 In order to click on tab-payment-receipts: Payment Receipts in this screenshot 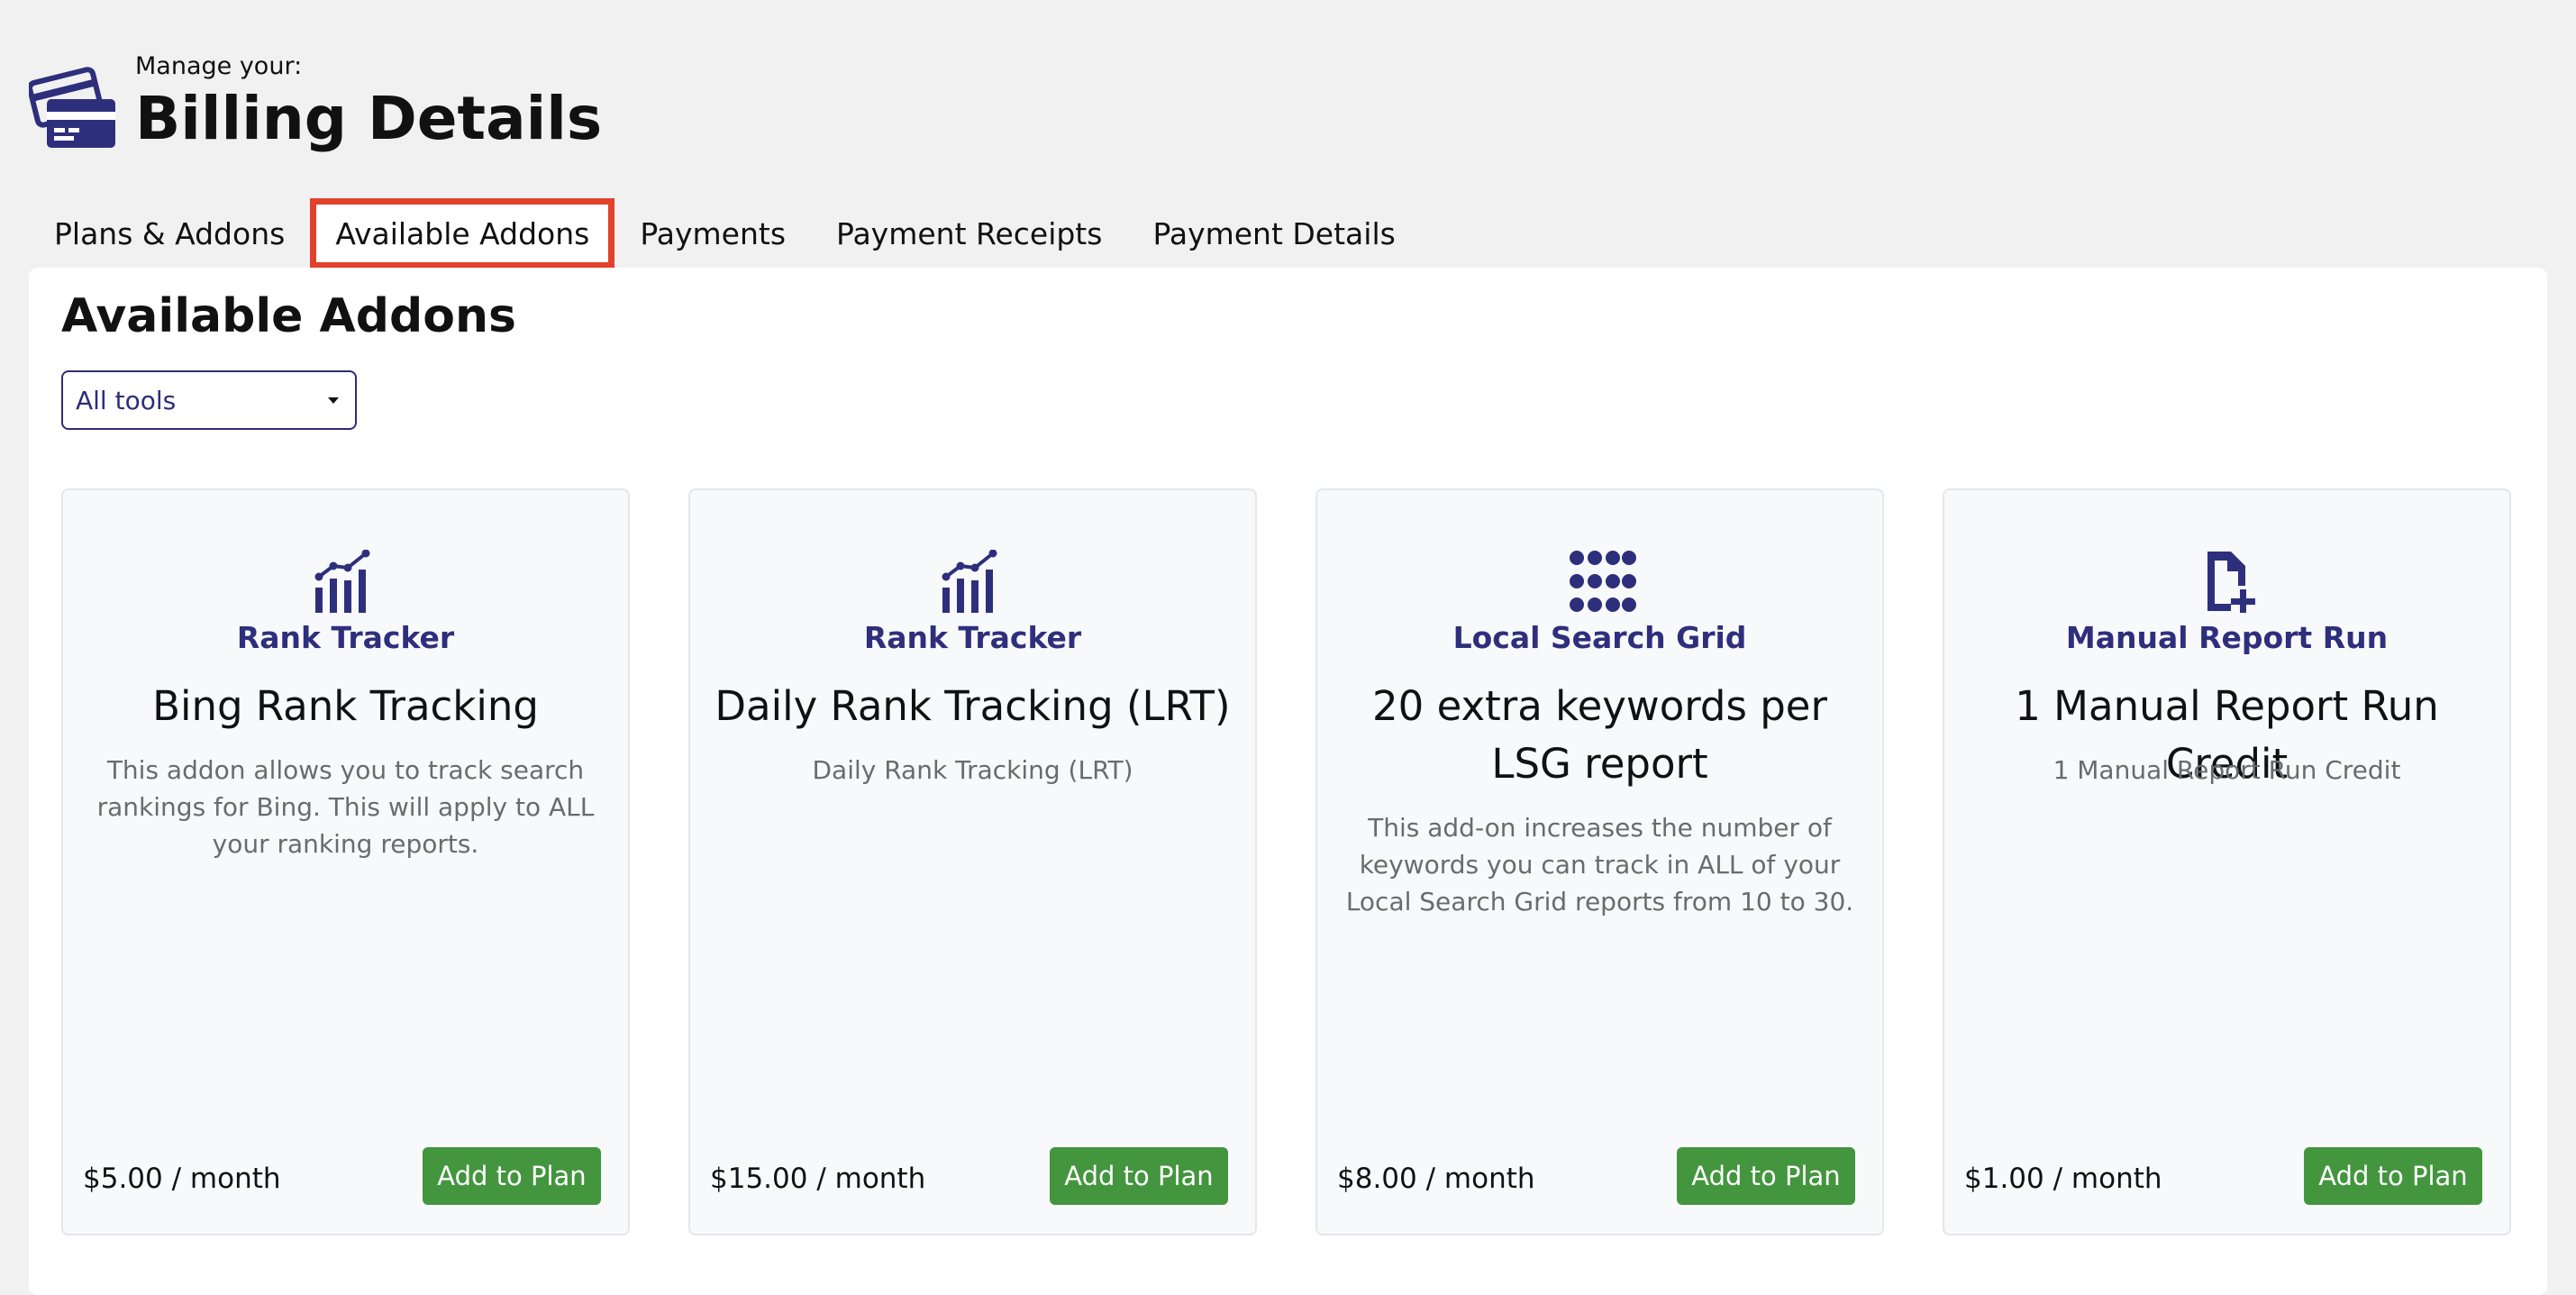, I will do `click(969, 233)`.